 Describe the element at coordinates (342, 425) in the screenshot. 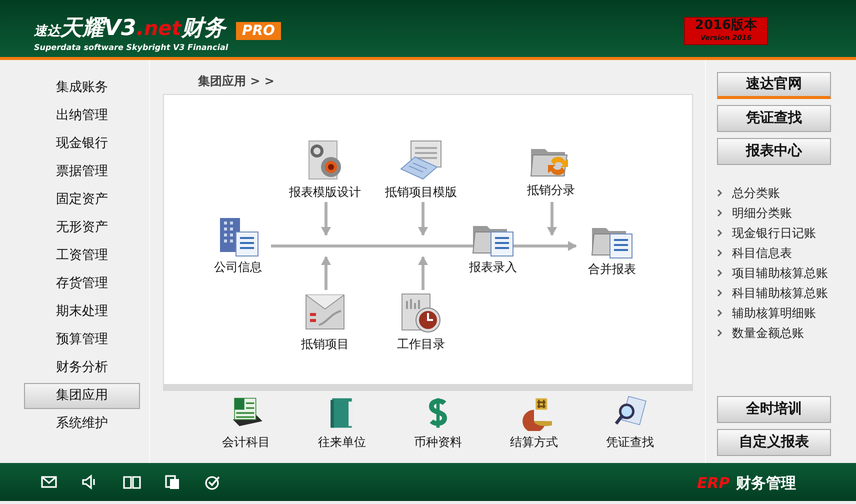

I see `shortcut-button: 往来单位` at that location.